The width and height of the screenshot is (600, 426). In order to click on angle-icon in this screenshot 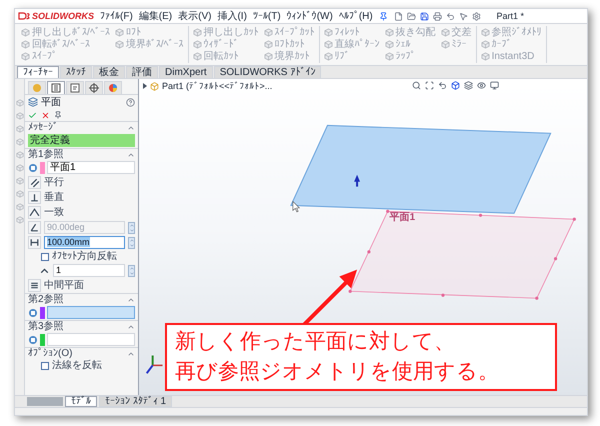, I will do `click(34, 227)`.